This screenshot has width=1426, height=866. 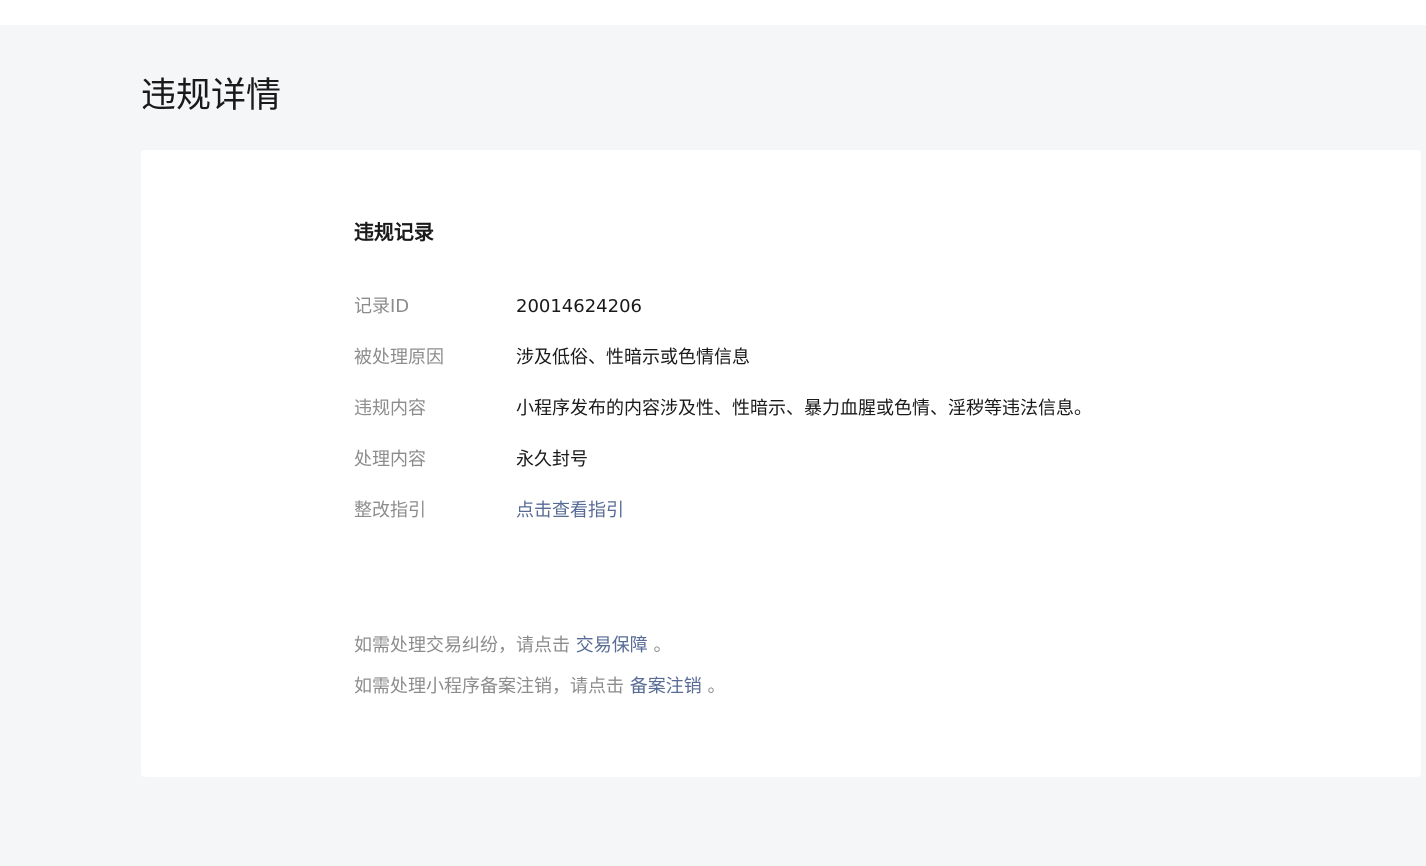 What do you see at coordinates (492, 686) in the screenshot?
I see `note-filing-cancel-prefix: 如需处理小程序备案注销，请点击` at bounding box center [492, 686].